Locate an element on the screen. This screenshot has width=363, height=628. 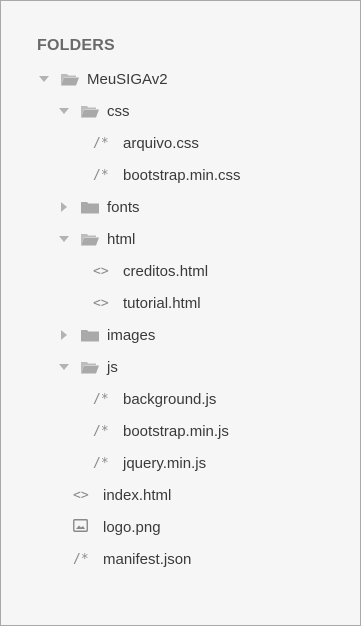
tree-item-jquery-min-js: /* jquery.min.js is located at coordinates (180, 463).